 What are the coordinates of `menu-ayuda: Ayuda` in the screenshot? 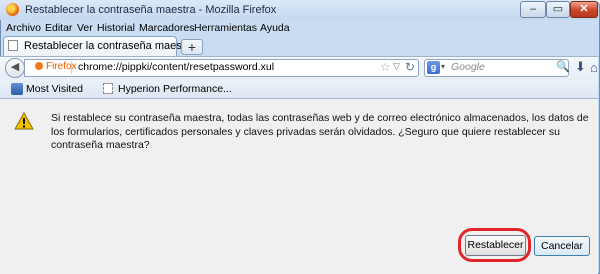 It's located at (275, 28).